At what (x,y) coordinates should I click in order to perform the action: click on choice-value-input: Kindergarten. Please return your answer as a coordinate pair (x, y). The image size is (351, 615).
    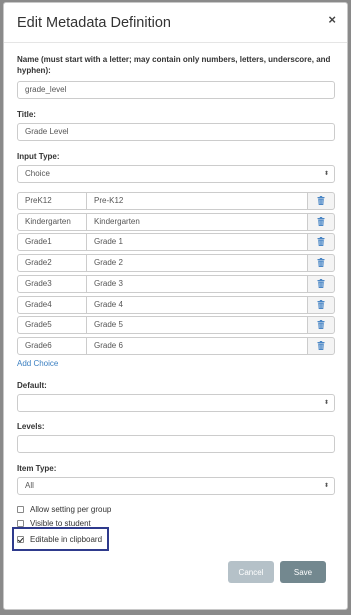
    Looking at the image, I should click on (197, 221).